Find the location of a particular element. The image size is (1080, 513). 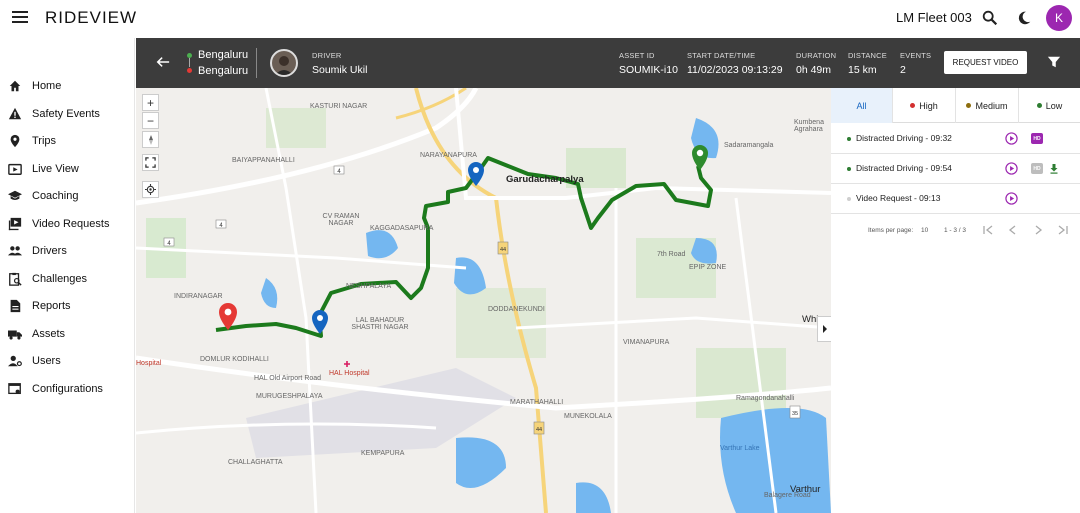

crosshair-icon is located at coordinates (150, 189).